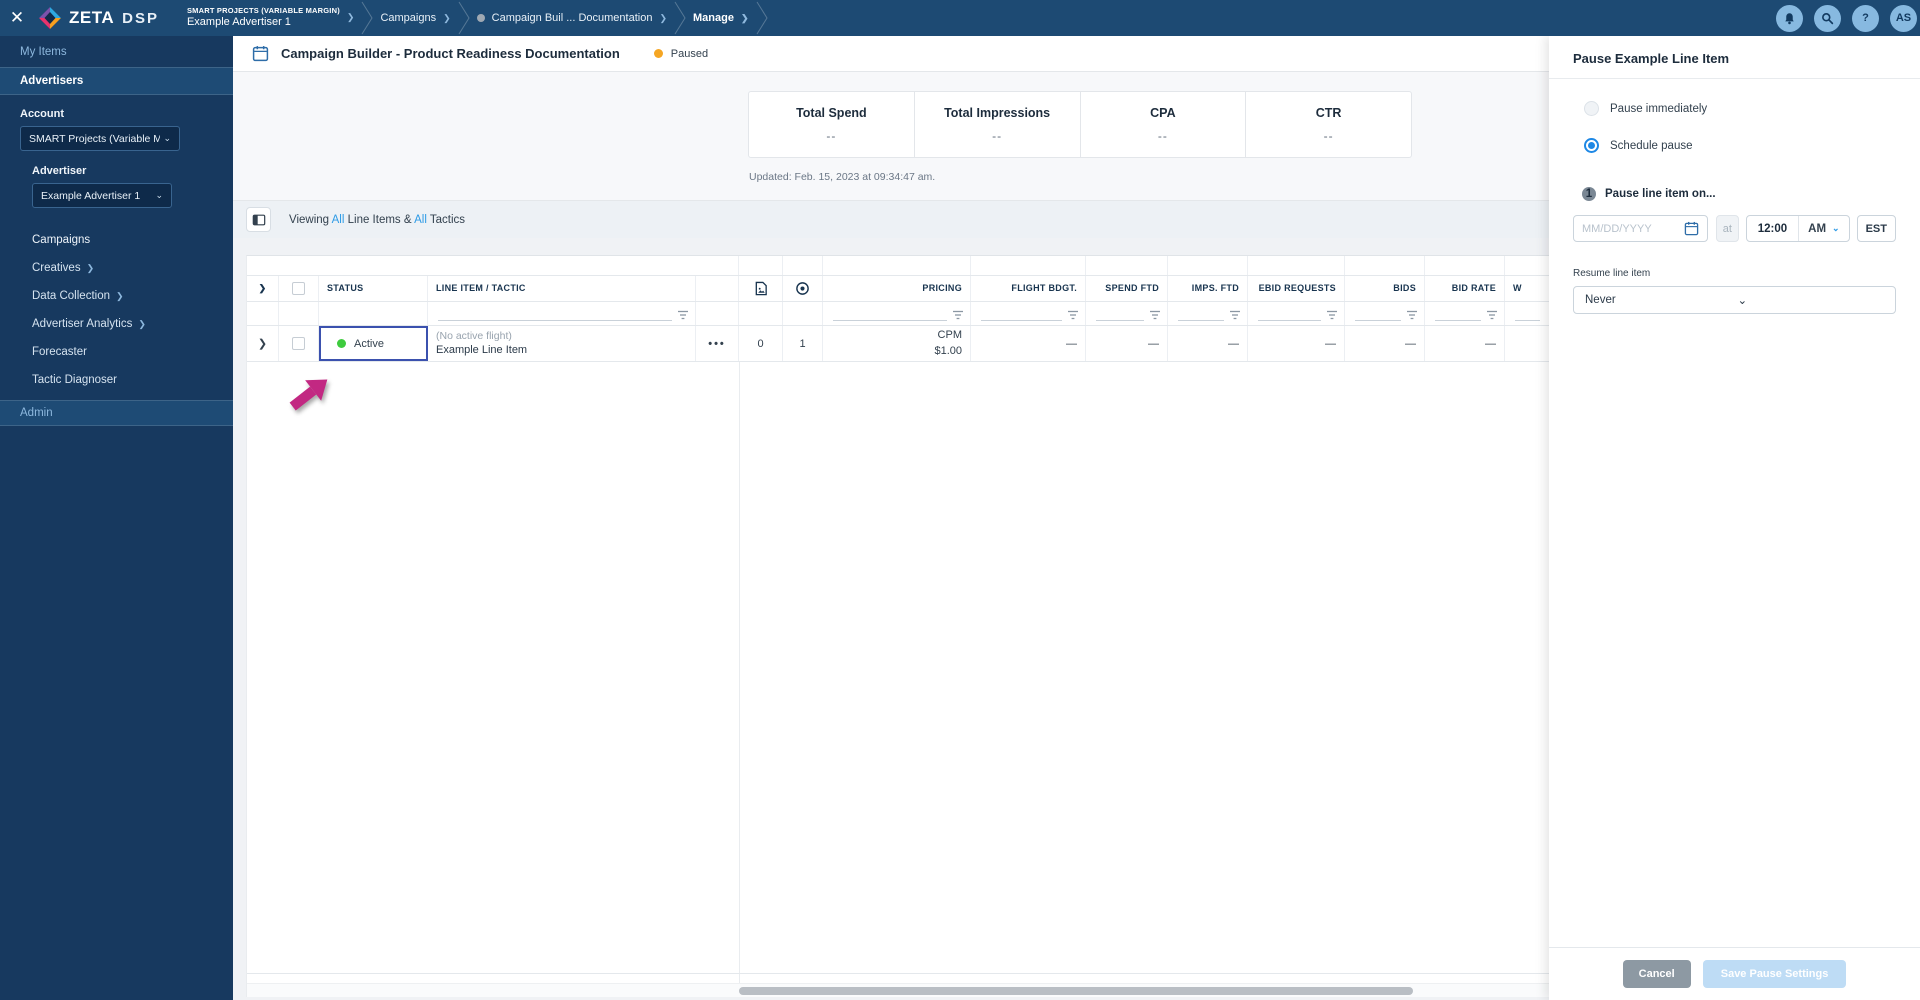 This screenshot has height=1000, width=1920. I want to click on pause-date-field, so click(1640, 228).